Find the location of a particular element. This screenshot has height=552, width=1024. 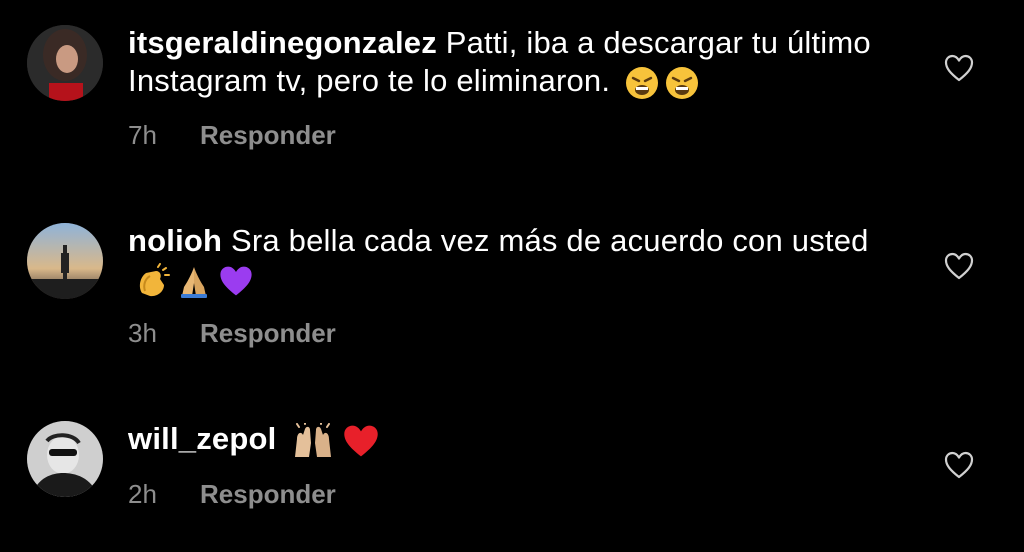

red-heart-emoji is located at coordinates (361, 441).